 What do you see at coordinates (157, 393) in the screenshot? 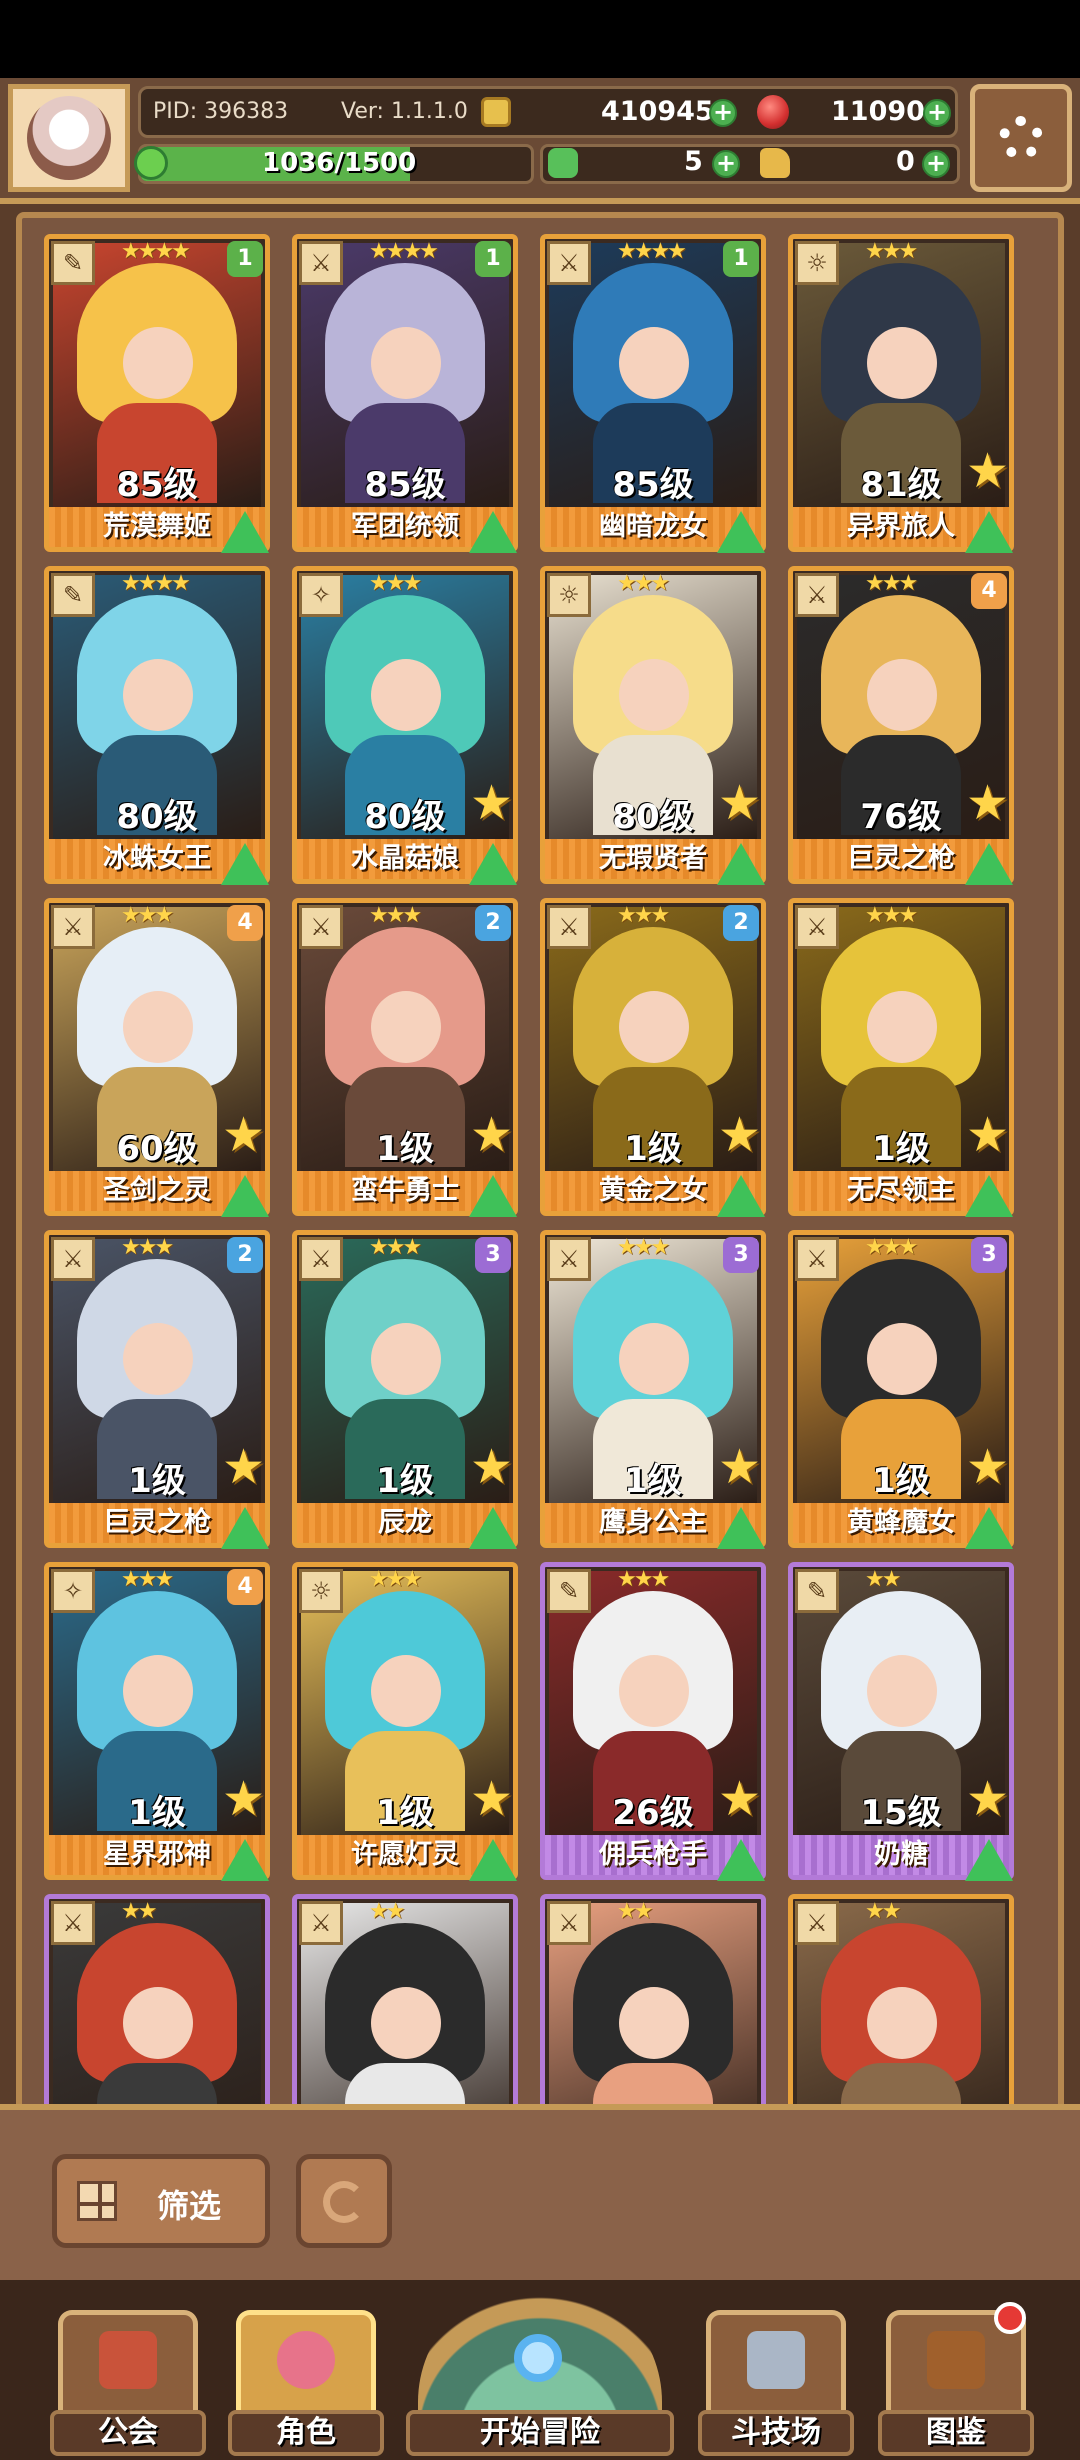
I see `character-card: ✎ ★★★★ 1 85级 荒漠舞姬` at bounding box center [157, 393].